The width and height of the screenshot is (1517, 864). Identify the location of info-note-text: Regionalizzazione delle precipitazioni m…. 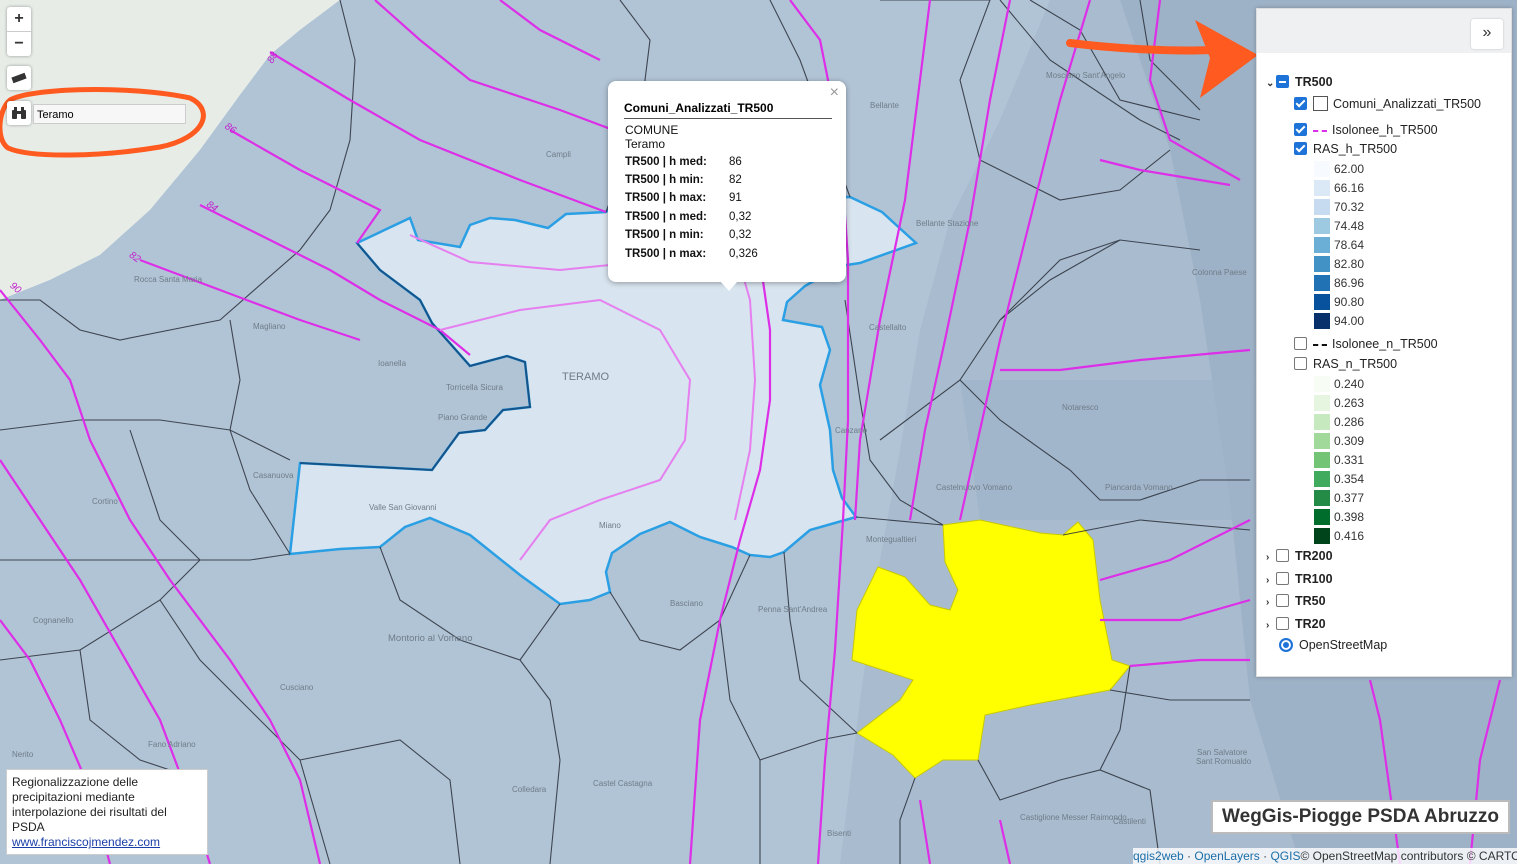
(89, 804).